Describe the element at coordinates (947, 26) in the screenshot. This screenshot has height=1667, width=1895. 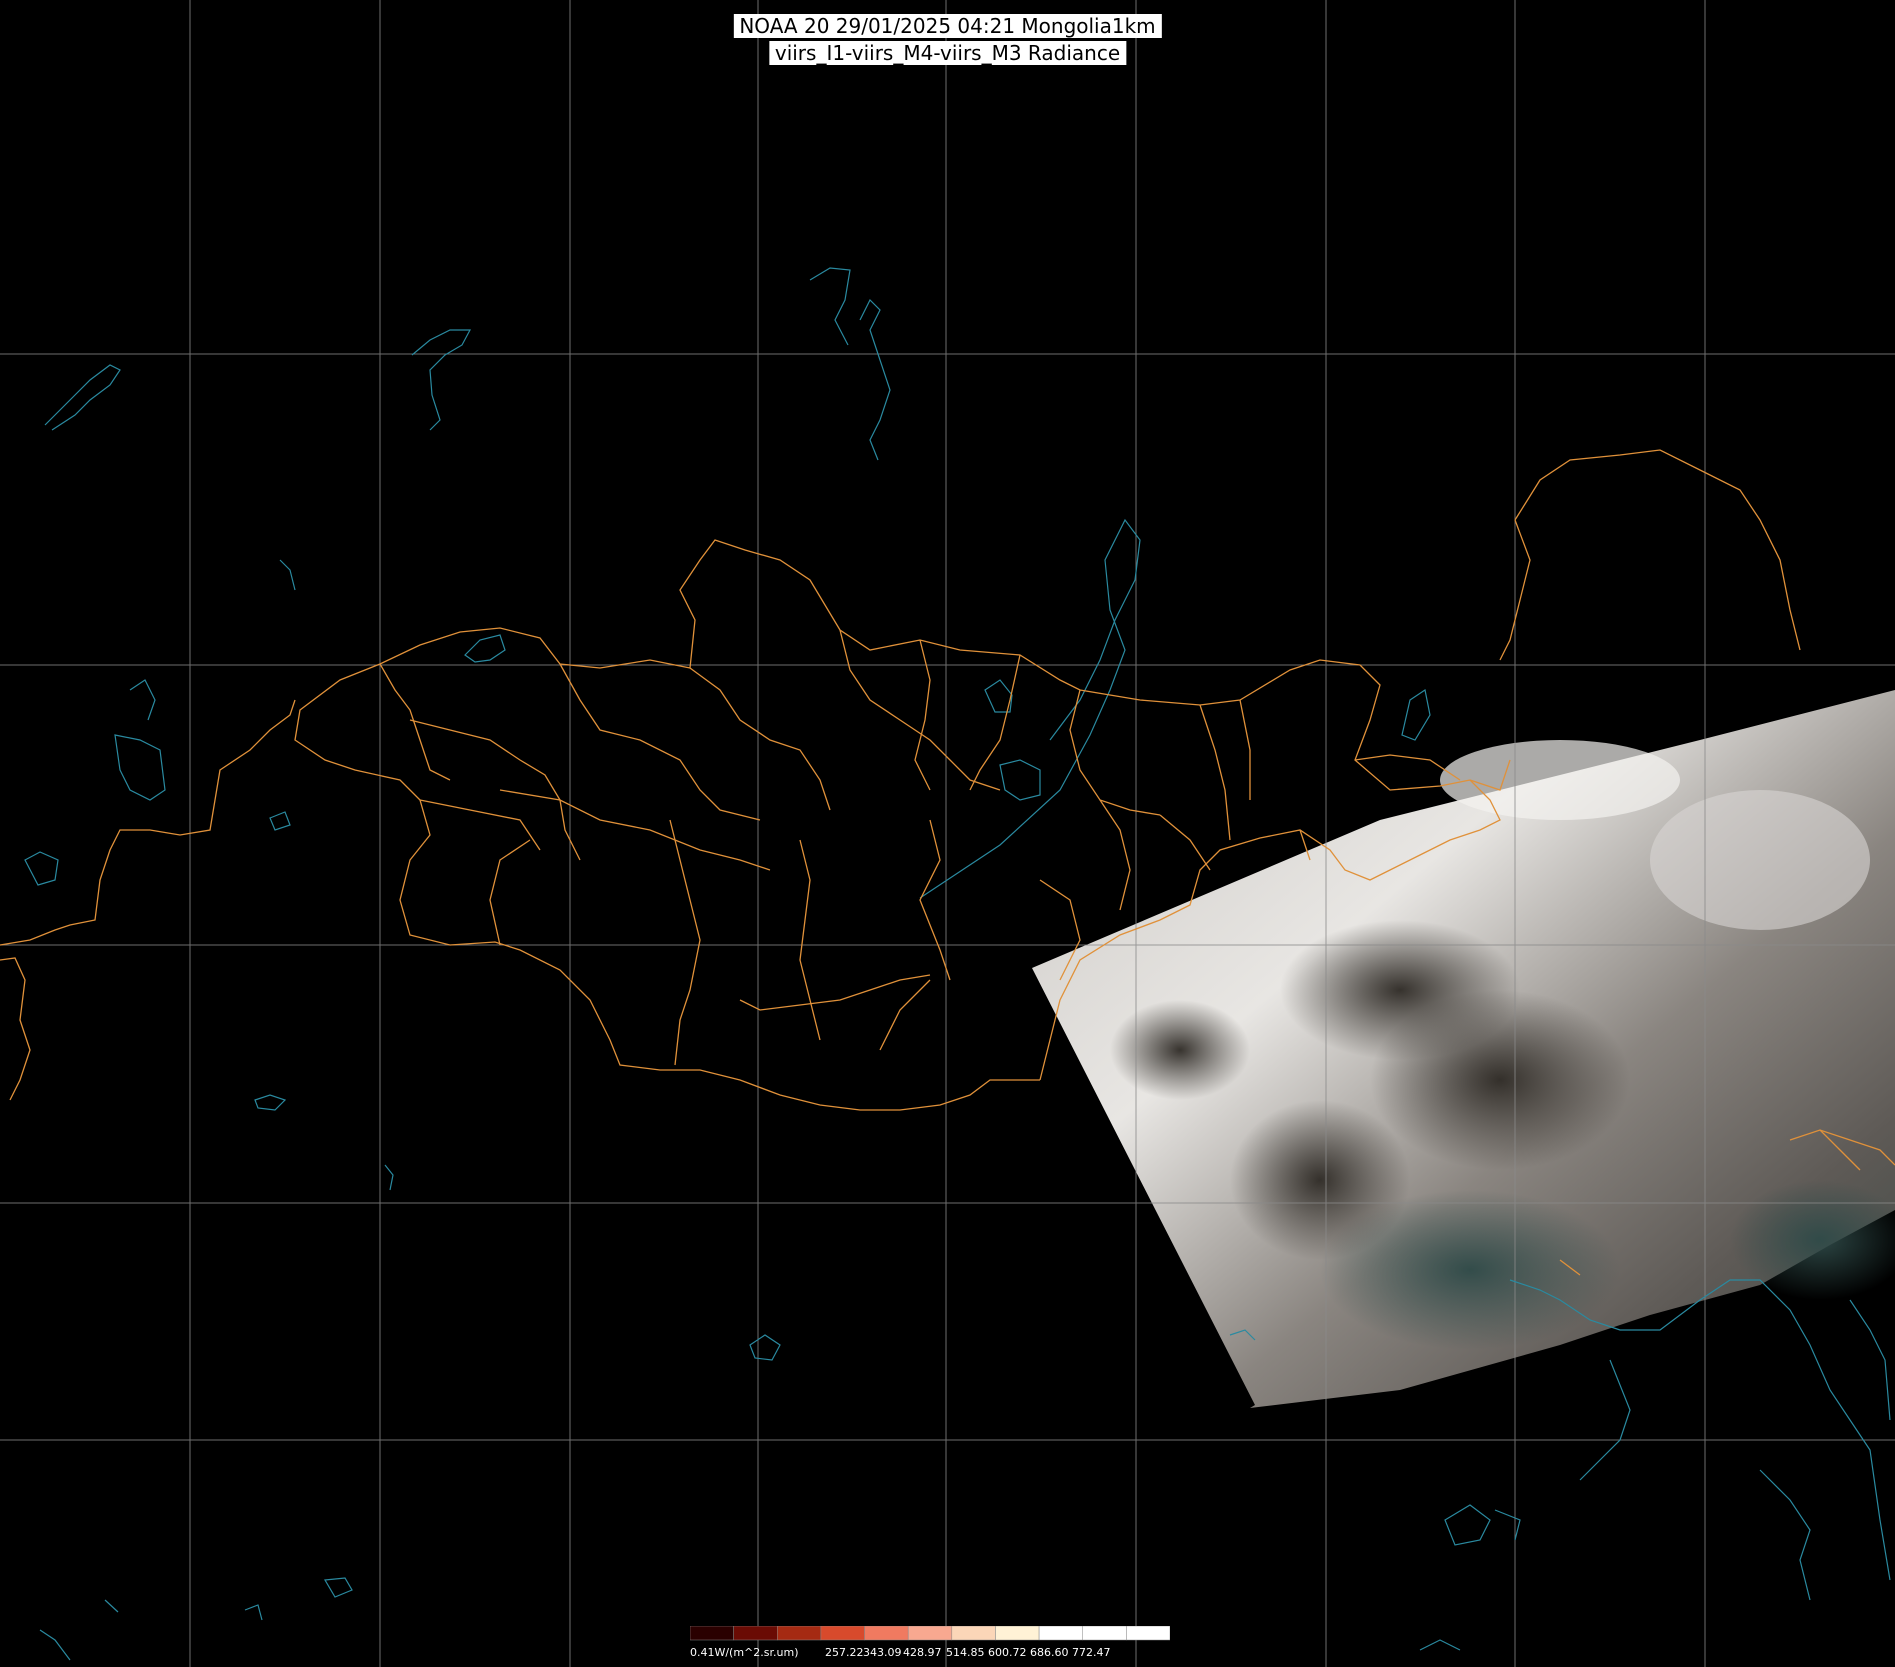
I see `map-title-line-1: NOAA 20 29/01/2025 04:21 Mongolia1km` at that location.